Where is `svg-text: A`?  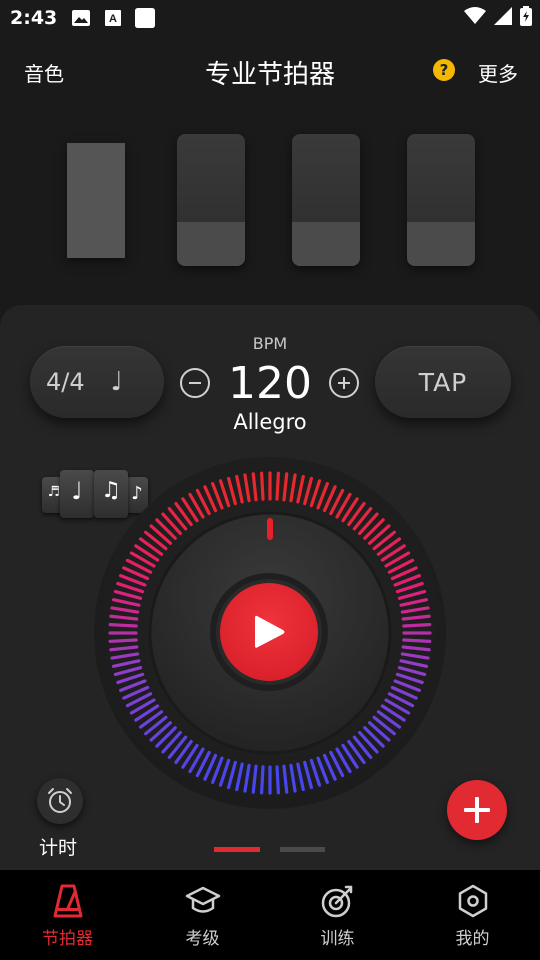
svg-text: A is located at coordinates (113, 19).